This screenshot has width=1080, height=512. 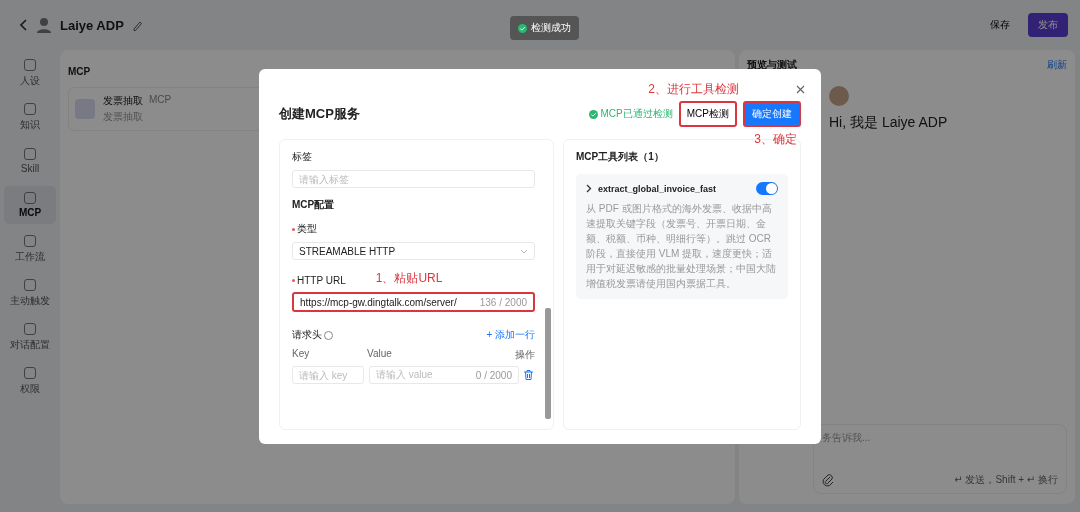 What do you see at coordinates (693, 89) in the screenshot?
I see `annotation-text: 2、进行工具检测` at bounding box center [693, 89].